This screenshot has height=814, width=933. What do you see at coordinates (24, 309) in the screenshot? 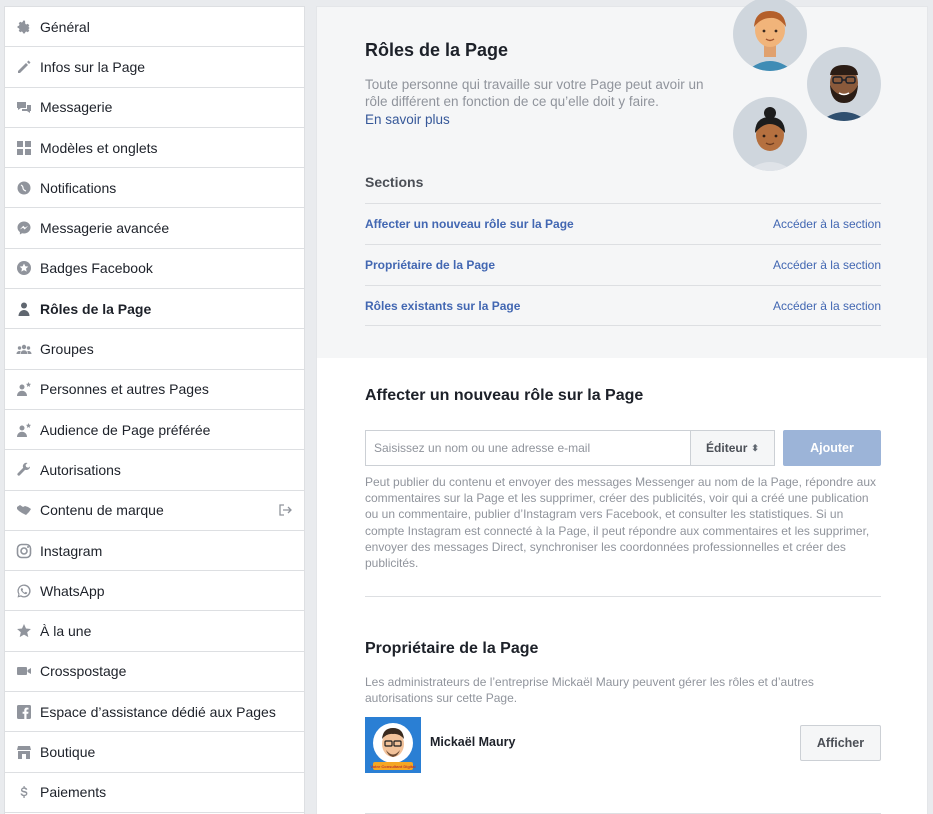
I see `person-icon` at bounding box center [24, 309].